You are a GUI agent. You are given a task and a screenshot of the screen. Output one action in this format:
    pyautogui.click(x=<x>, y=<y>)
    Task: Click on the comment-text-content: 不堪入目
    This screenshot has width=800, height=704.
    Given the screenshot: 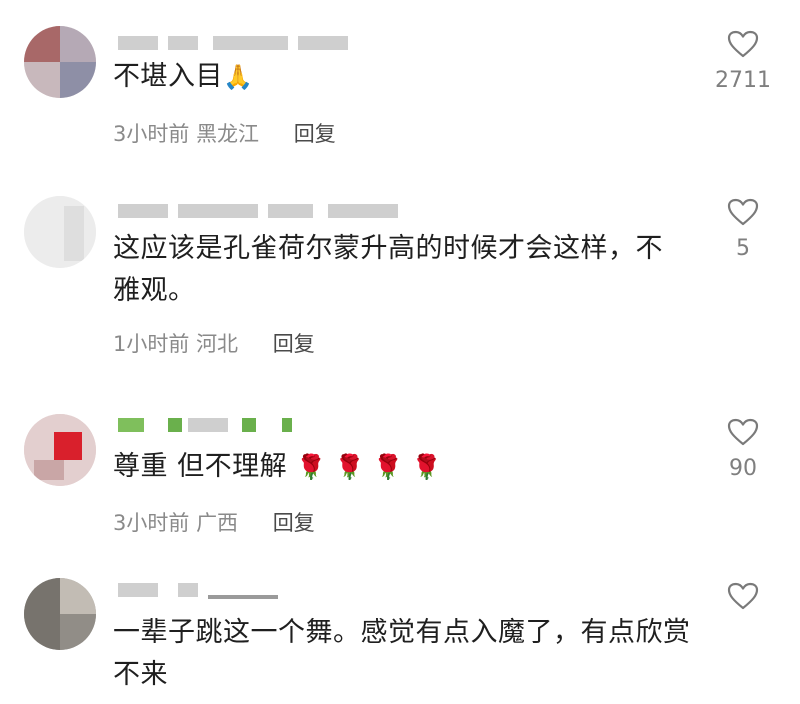 What is the action you would take?
    pyautogui.click(x=168, y=76)
    